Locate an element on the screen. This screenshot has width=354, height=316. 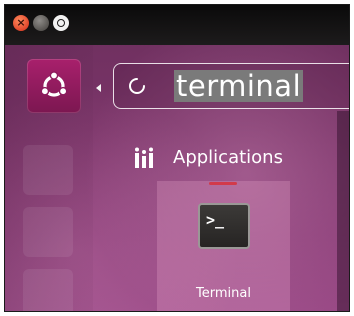
close-button: × is located at coordinates (21, 23).